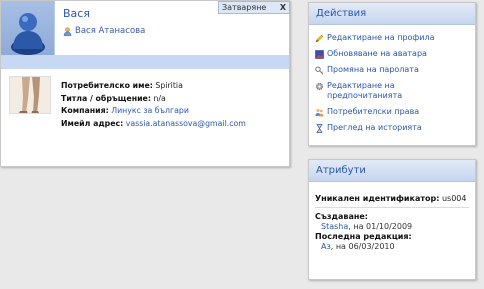  I want to click on users-icon, so click(319, 112).